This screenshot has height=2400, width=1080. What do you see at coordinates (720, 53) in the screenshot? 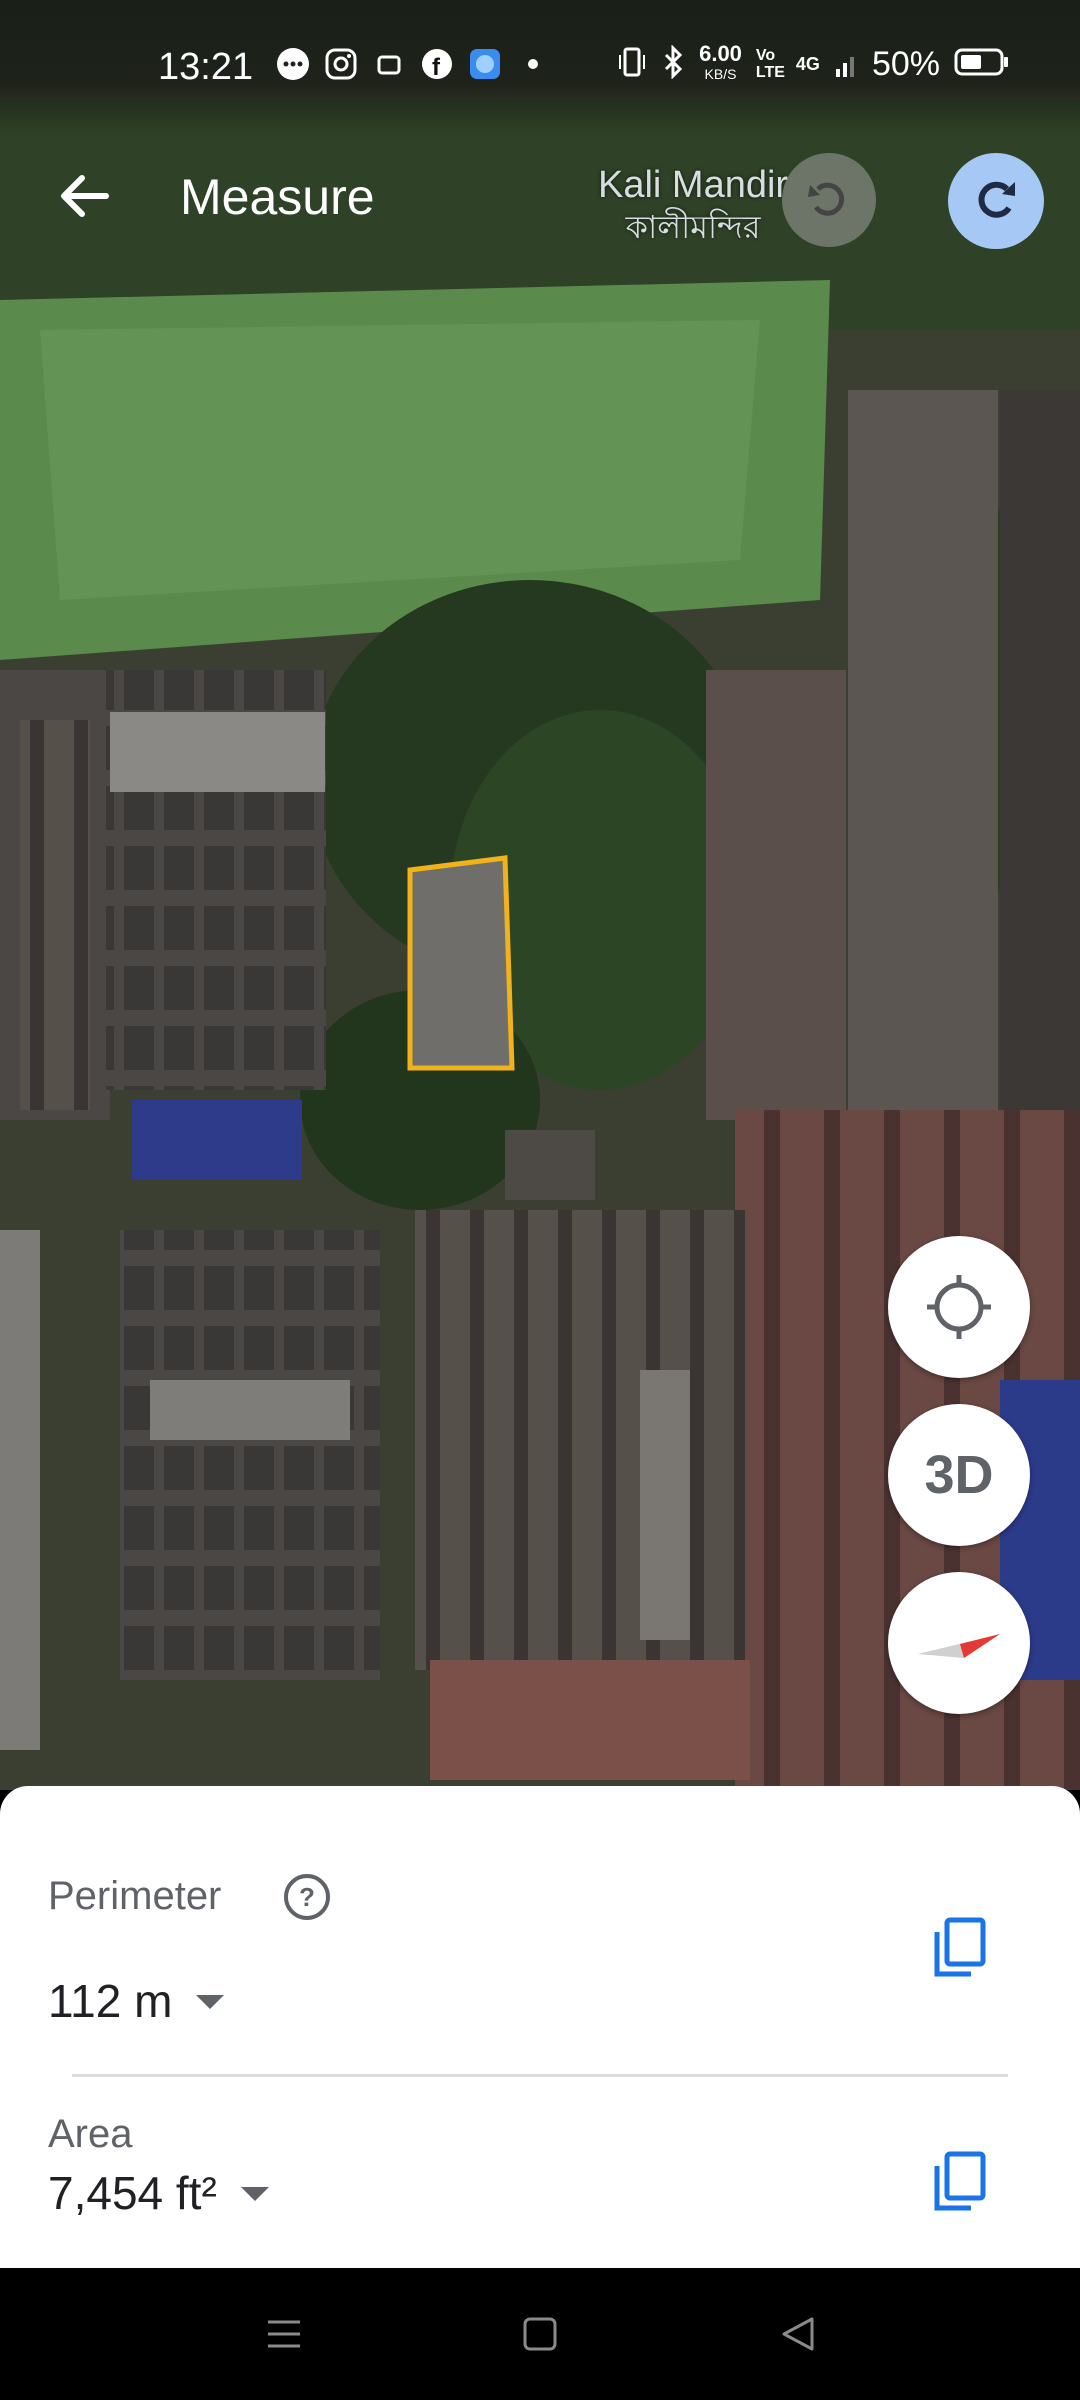
I see `network-speed-value: 6.00` at bounding box center [720, 53].